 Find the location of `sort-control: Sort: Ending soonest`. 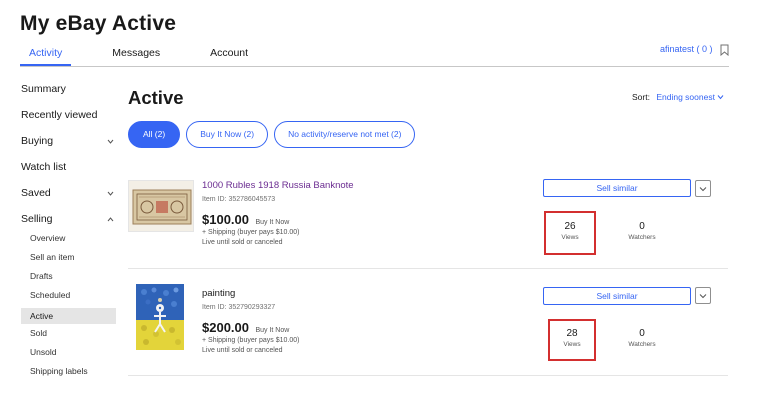

sort-control: Sort: Ending soonest is located at coordinates (678, 97).